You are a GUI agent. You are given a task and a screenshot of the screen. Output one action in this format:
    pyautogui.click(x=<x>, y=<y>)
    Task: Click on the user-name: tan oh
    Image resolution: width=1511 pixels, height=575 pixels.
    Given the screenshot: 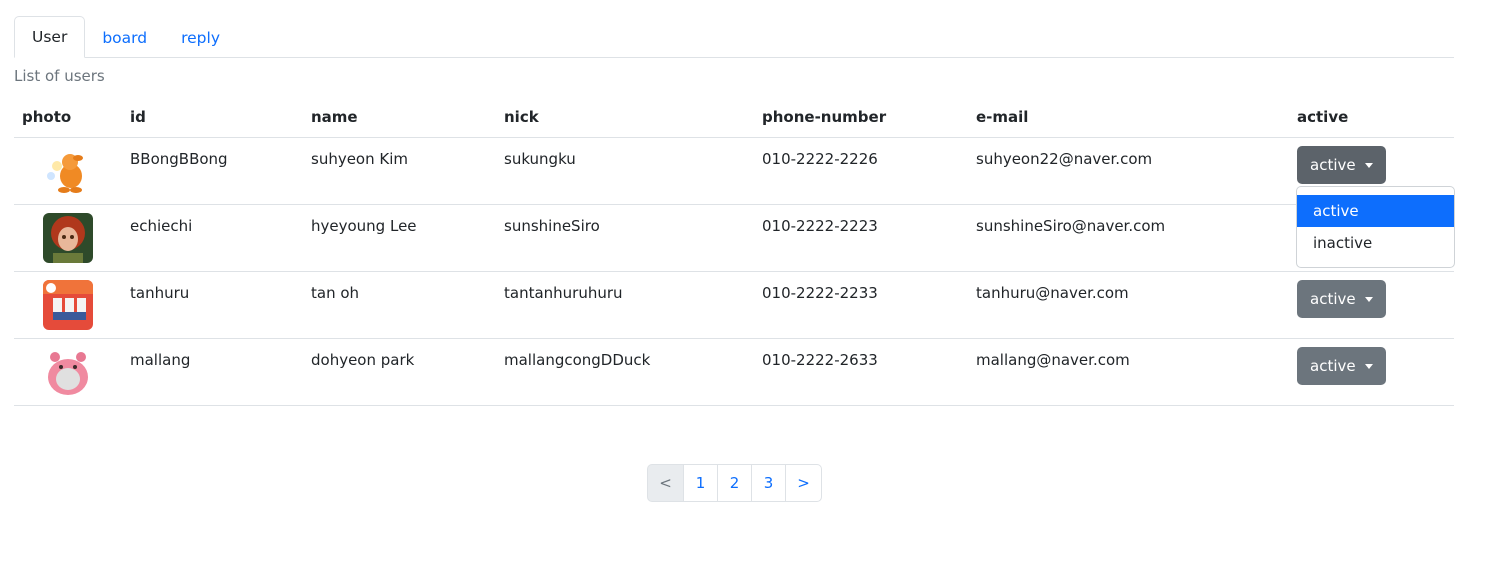 What is the action you would take?
    pyautogui.click(x=335, y=293)
    